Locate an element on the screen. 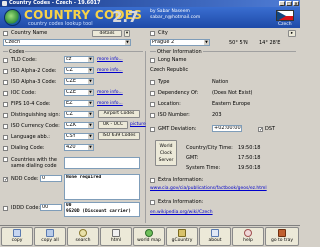  world-clock-server-button: World Clock Server is located at coordinates (166, 153).